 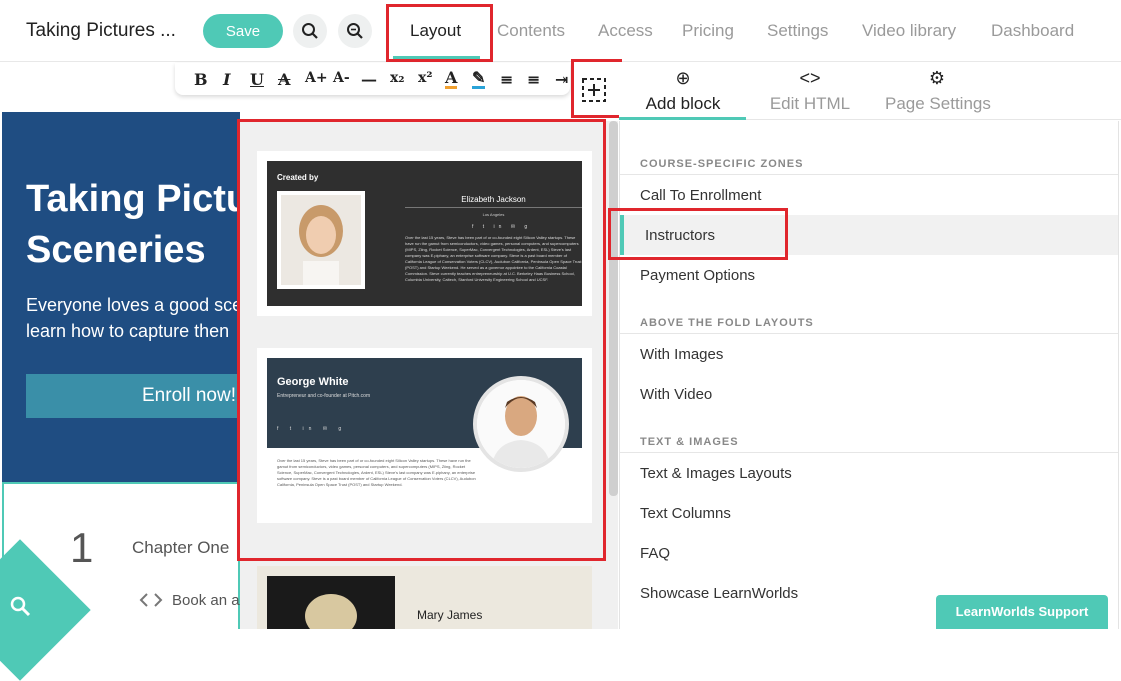 What do you see at coordinates (210, 600) in the screenshot?
I see `chapter-item: Book an ap` at bounding box center [210, 600].